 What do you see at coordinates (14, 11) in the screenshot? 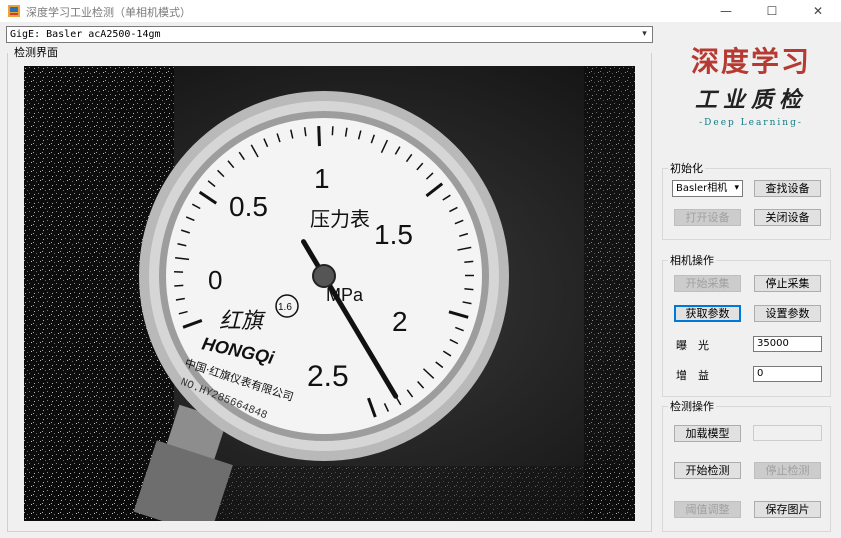
I see `app-icon` at bounding box center [14, 11].